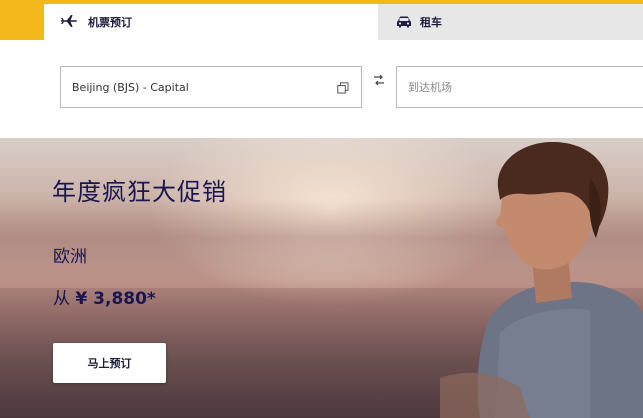  I want to click on arrival-airport-placeholder: 到达机场, so click(430, 87).